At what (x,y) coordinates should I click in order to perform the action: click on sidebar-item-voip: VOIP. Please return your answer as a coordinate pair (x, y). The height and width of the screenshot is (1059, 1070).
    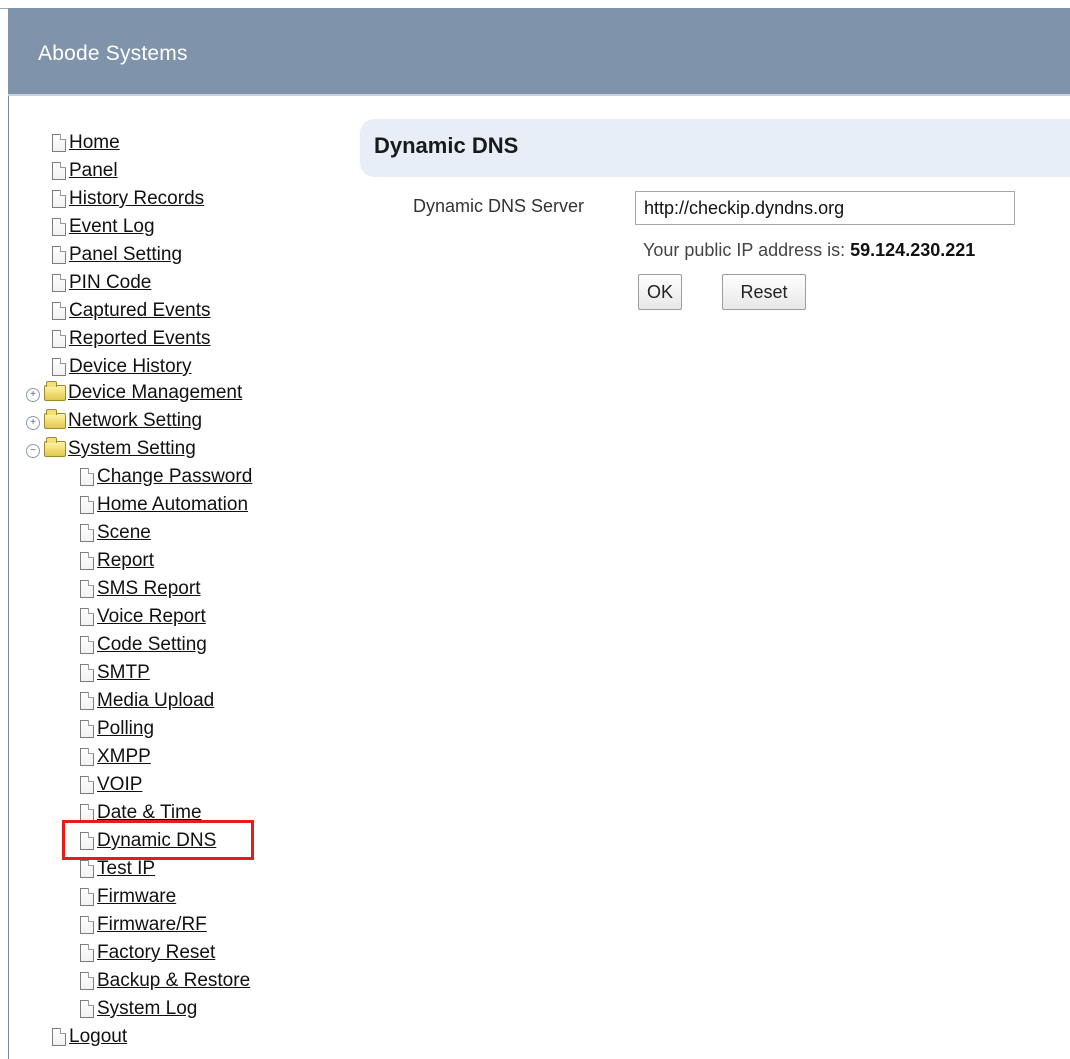
    Looking at the image, I should click on (111, 785).